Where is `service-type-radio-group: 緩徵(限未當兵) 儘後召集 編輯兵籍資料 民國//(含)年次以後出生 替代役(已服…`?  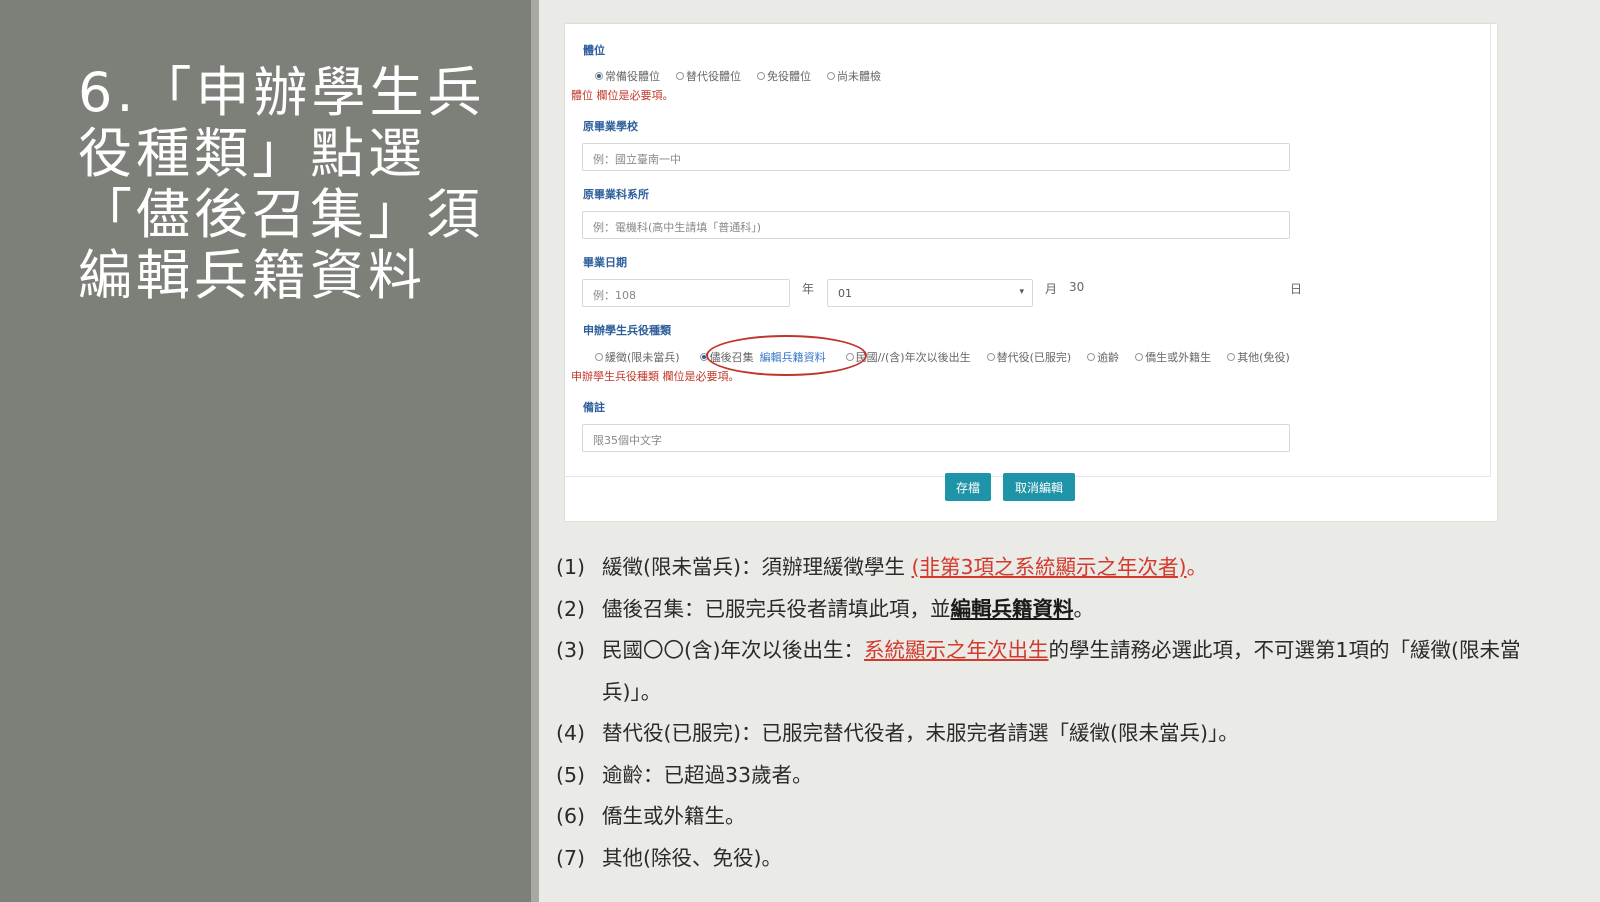
service-type-radio-group: 緩徵(限未當兵) 儘後召集 編輯兵籍資料 民國//(含)年次以後出生 替代役(已服… is located at coordinates (950, 357).